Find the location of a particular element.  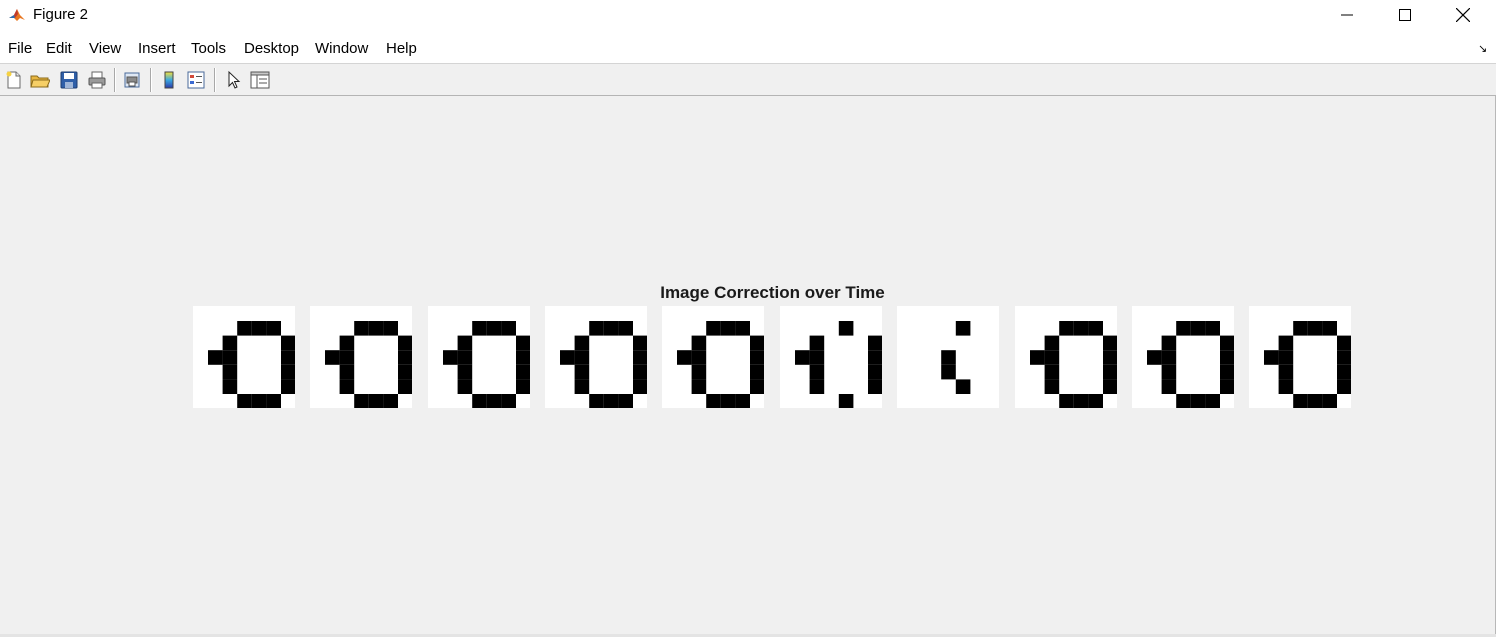

close-button is located at coordinates (1463, 15).